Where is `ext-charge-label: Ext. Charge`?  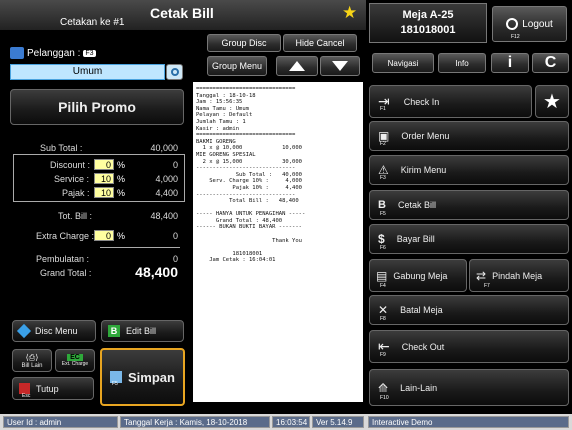
ext-charge-label: Ext. Charge is located at coordinates (75, 364).